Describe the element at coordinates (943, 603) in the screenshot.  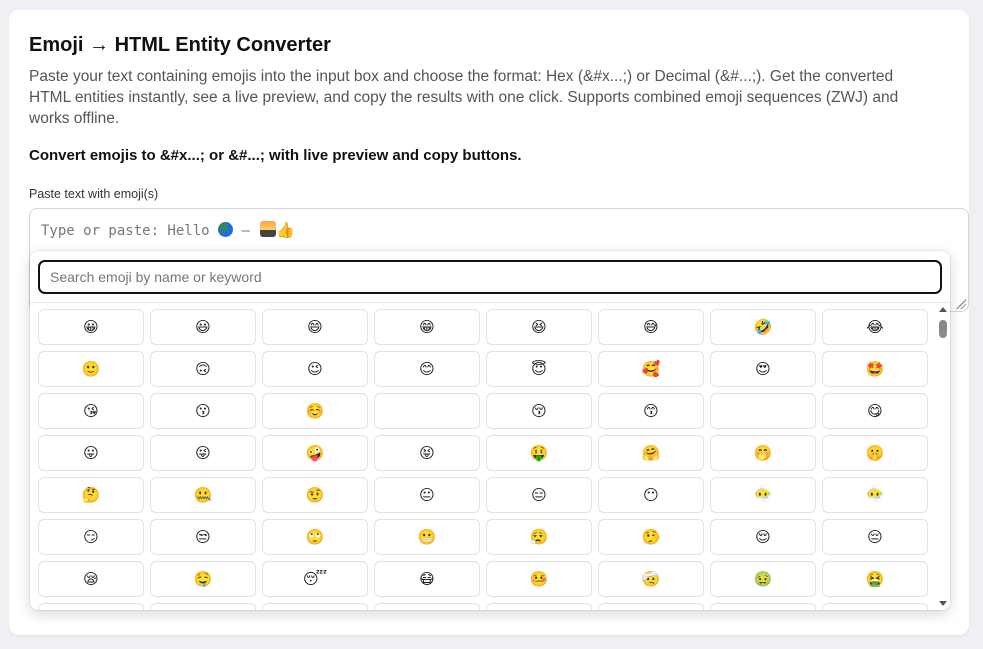
I see `scroll-down-arrow` at that location.